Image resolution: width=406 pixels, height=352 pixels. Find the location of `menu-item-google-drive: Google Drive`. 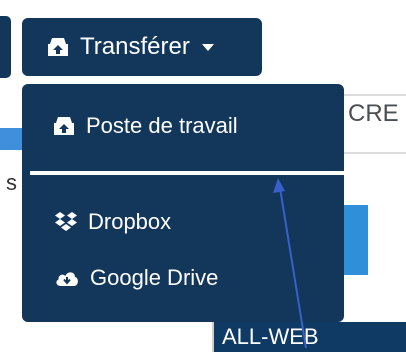

menu-item-google-drive: Google Drive is located at coordinates (183, 278).